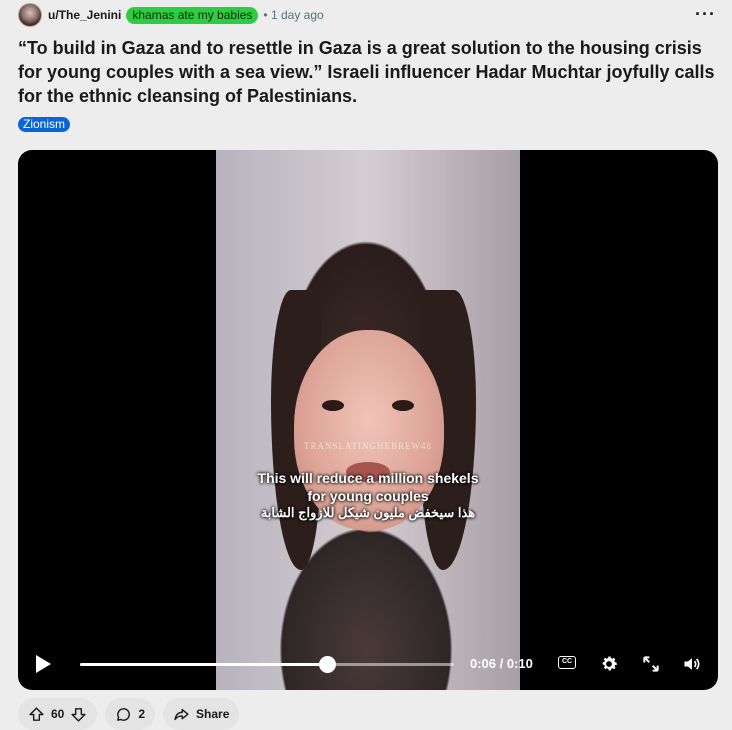  Describe the element at coordinates (651, 664) in the screenshot. I see `fullscreen-icon` at that location.